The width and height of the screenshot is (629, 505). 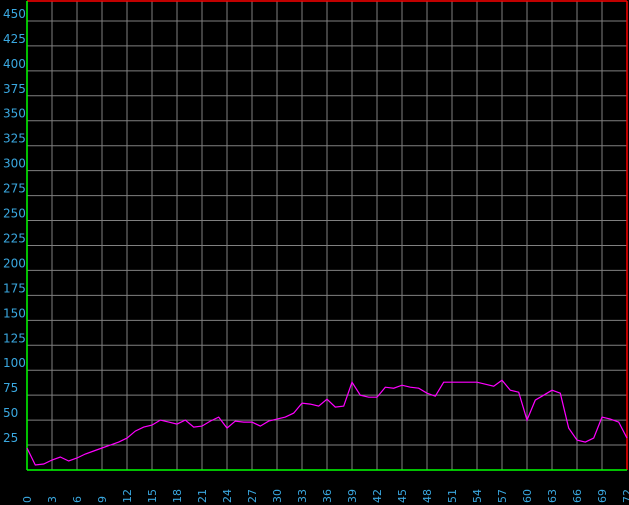 What do you see at coordinates (14, 14) in the screenshot?
I see `y-tick-label: 450` at bounding box center [14, 14].